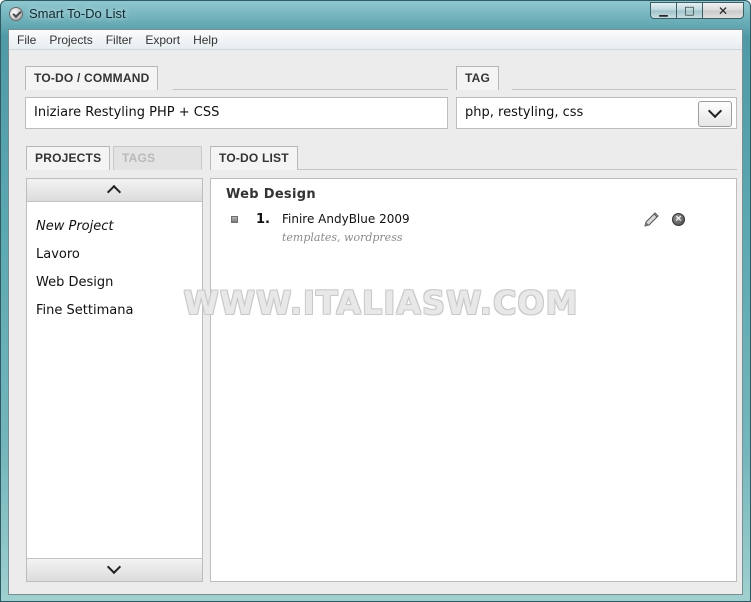  I want to click on menu-export: Export, so click(162, 40).